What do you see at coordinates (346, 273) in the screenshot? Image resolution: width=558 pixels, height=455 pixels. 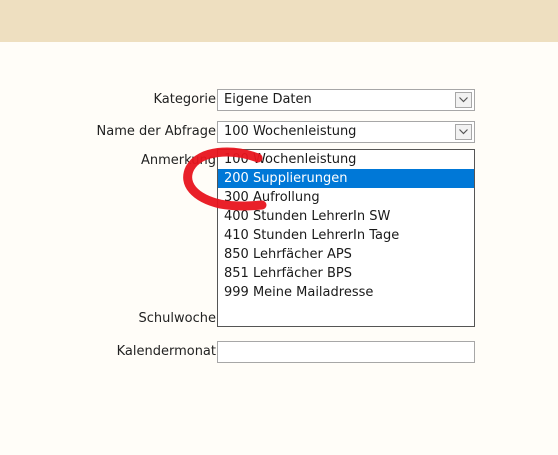 I see `dropdown-option: 851 Lehrfächer BPS` at bounding box center [346, 273].